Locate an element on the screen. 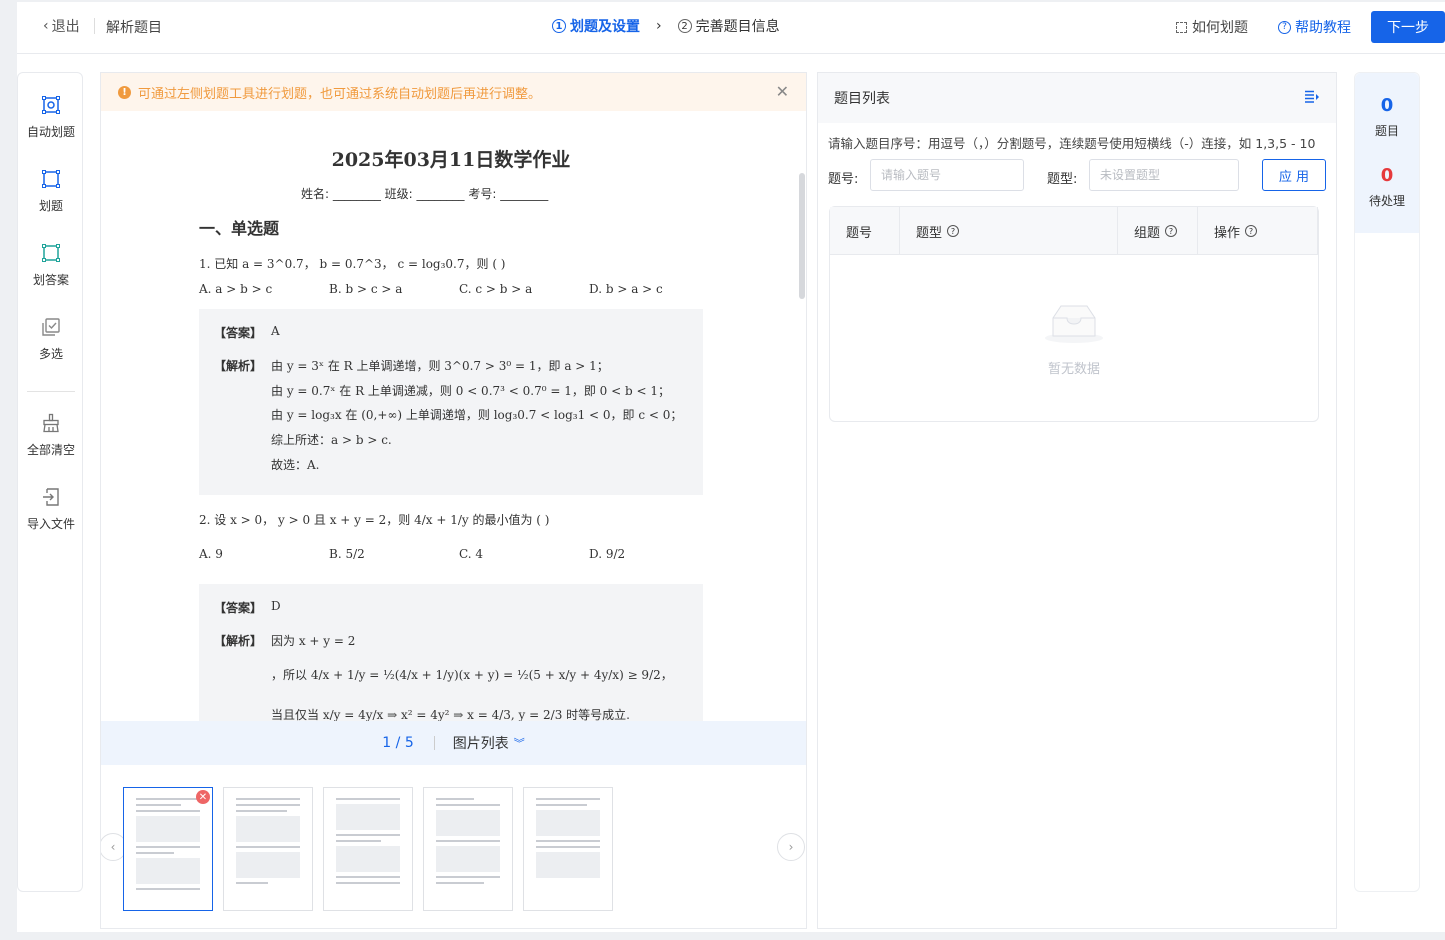 The width and height of the screenshot is (1445, 940). question-type-label: 题型: is located at coordinates (1062, 179).